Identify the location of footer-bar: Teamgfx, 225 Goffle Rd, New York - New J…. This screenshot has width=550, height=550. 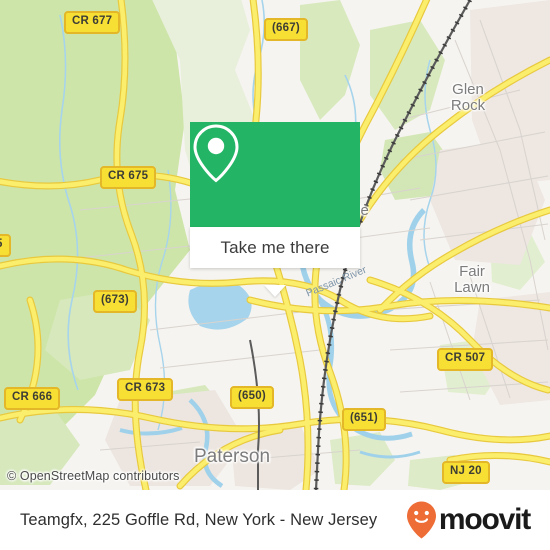
(275, 520).